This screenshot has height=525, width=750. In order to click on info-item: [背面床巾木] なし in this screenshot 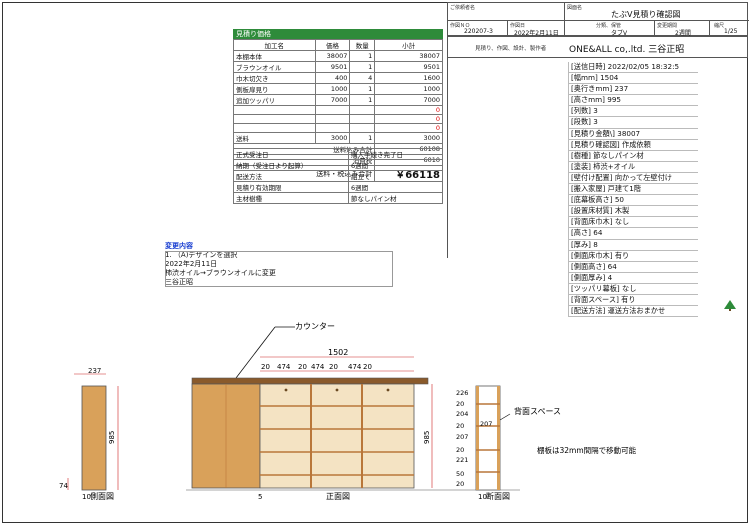, I will do `click(633, 223)`.